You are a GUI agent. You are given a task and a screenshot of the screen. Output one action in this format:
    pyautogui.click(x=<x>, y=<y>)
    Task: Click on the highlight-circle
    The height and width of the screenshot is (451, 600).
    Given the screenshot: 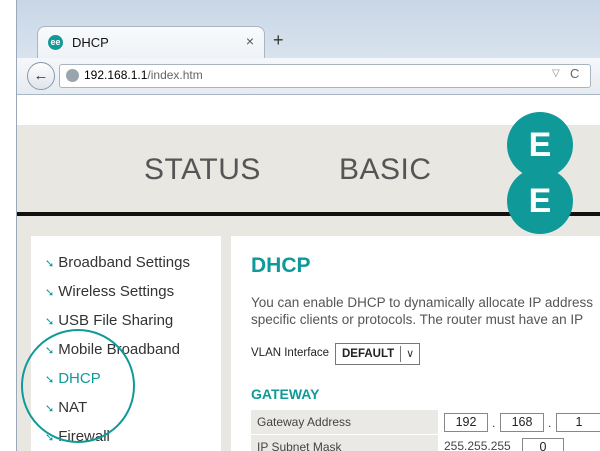 What is the action you would take?
    pyautogui.click(x=78, y=386)
    